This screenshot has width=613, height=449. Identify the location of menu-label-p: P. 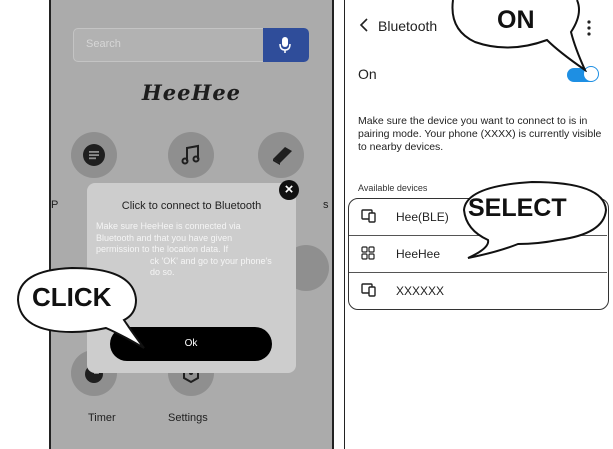
(55, 205).